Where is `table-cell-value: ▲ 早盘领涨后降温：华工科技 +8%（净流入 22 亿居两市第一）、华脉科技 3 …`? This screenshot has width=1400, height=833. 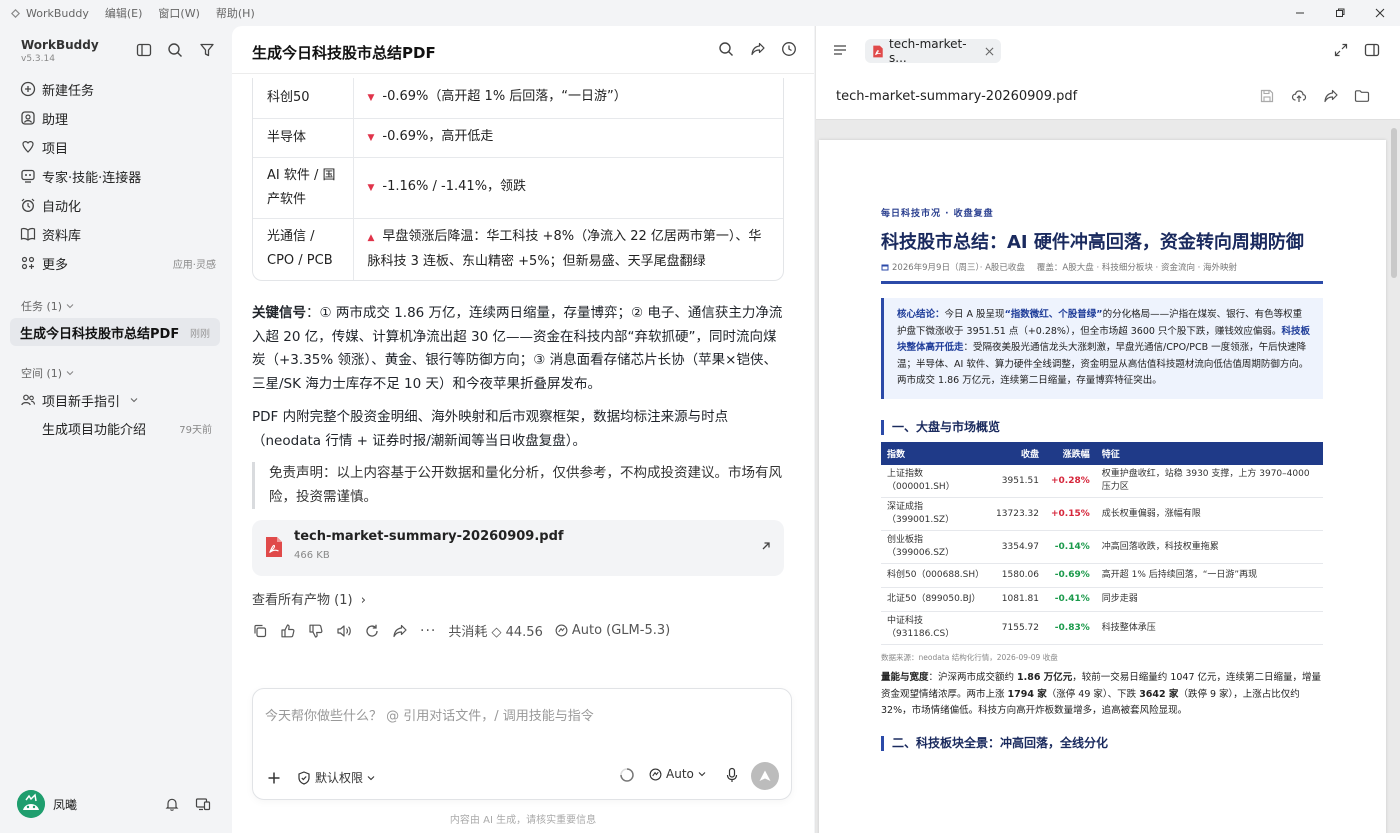 table-cell-value: ▲ 早盘领涨后降温：华工科技 +8%（净流入 22 亿居两市第一）、华脉科技 3 … is located at coordinates (568, 249).